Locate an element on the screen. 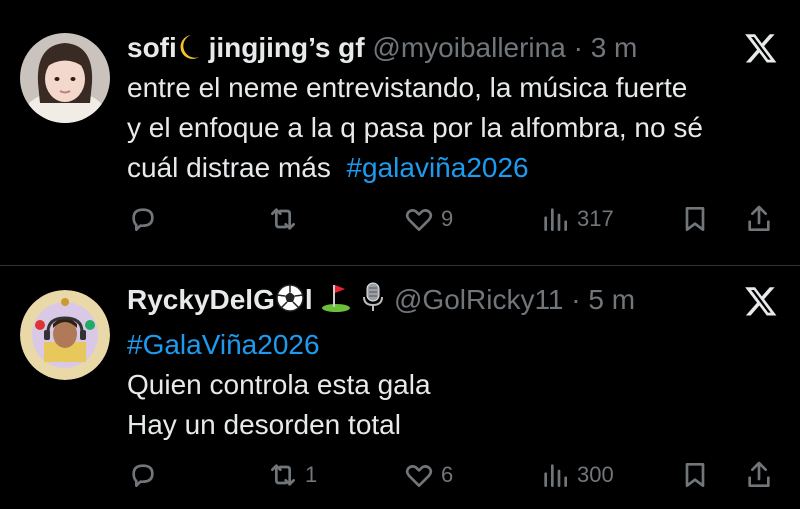  retweet-button is located at coordinates (286, 219).